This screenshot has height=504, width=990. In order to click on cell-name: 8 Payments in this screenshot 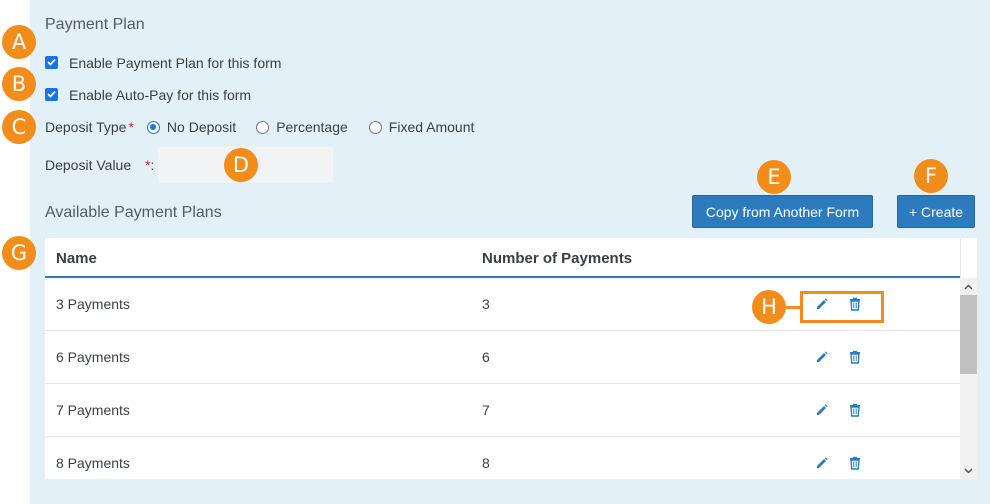, I will do `click(93, 463)`.